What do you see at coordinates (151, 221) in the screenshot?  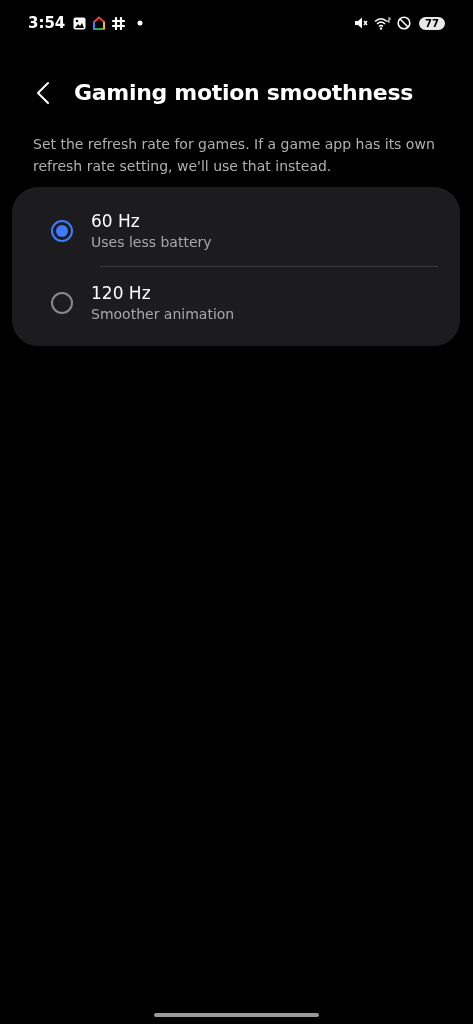 I see `option-label: 60 Hz` at bounding box center [151, 221].